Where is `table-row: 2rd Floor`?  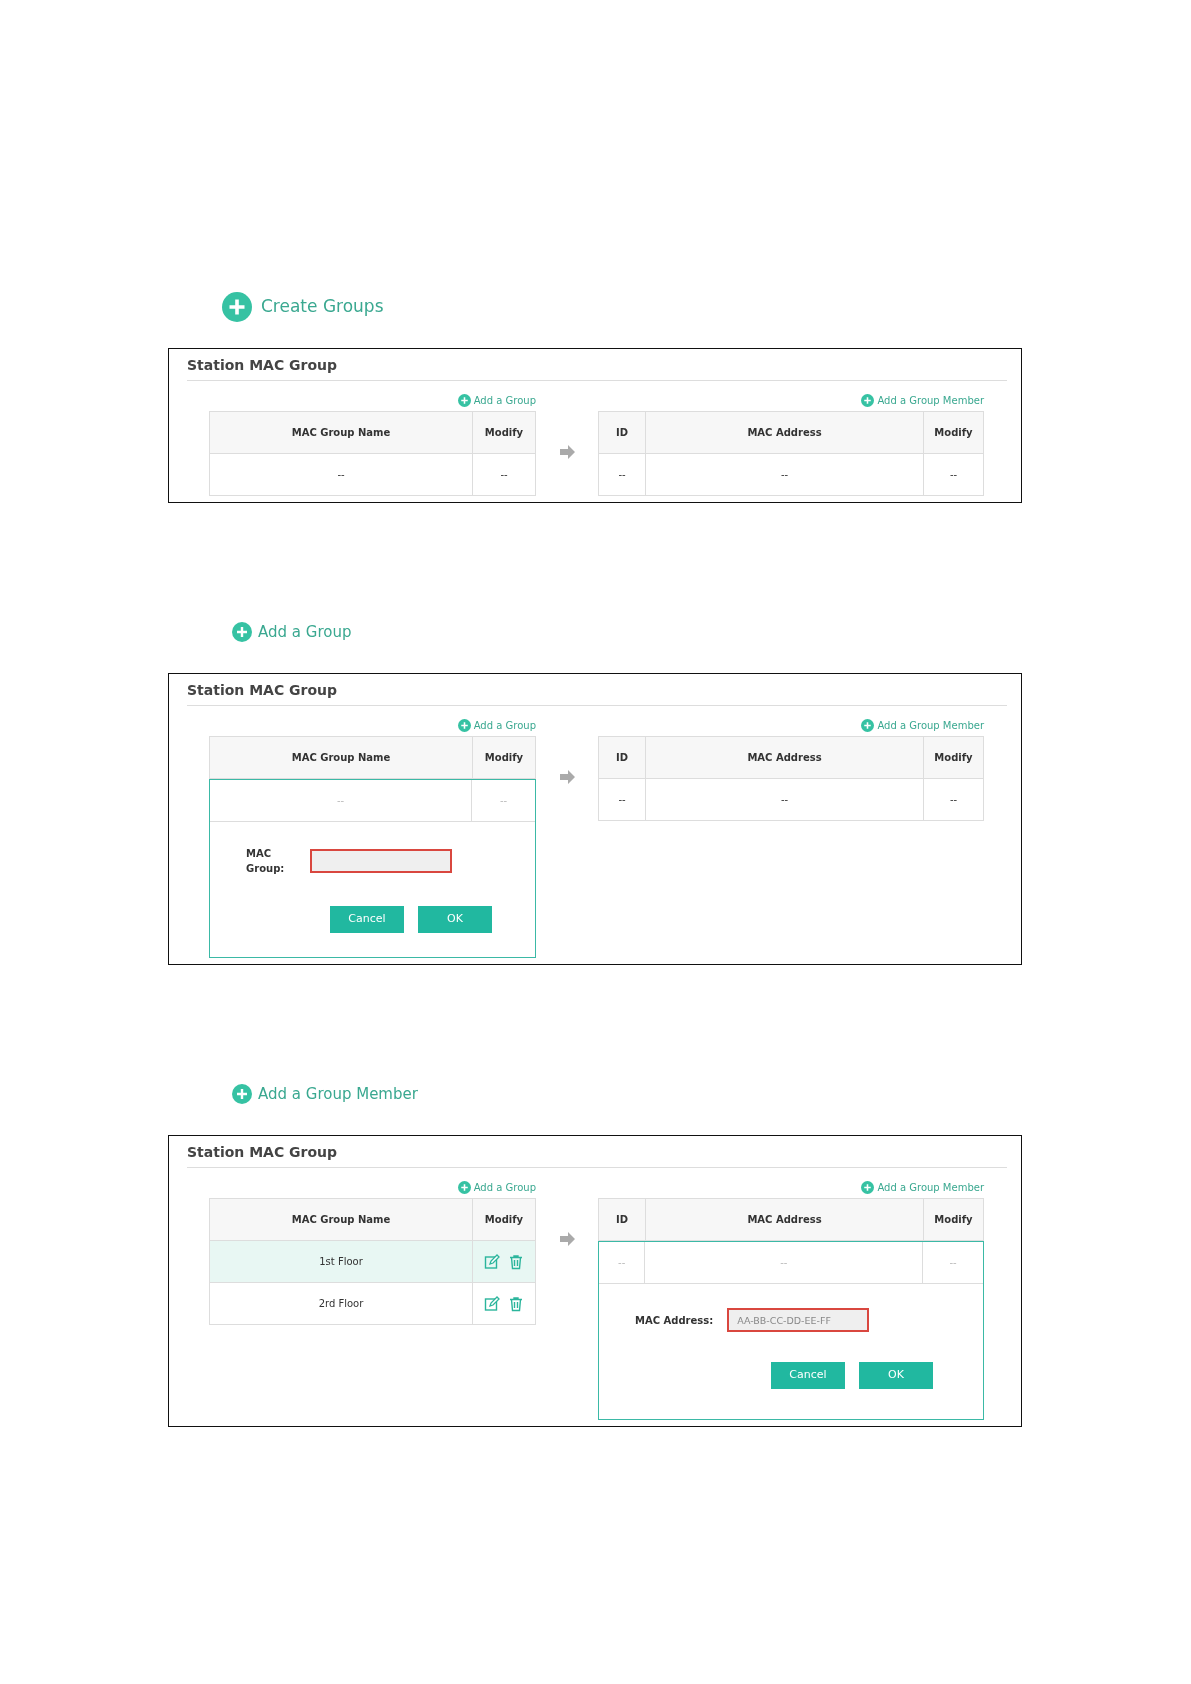 table-row: 2rd Floor is located at coordinates (372, 1304).